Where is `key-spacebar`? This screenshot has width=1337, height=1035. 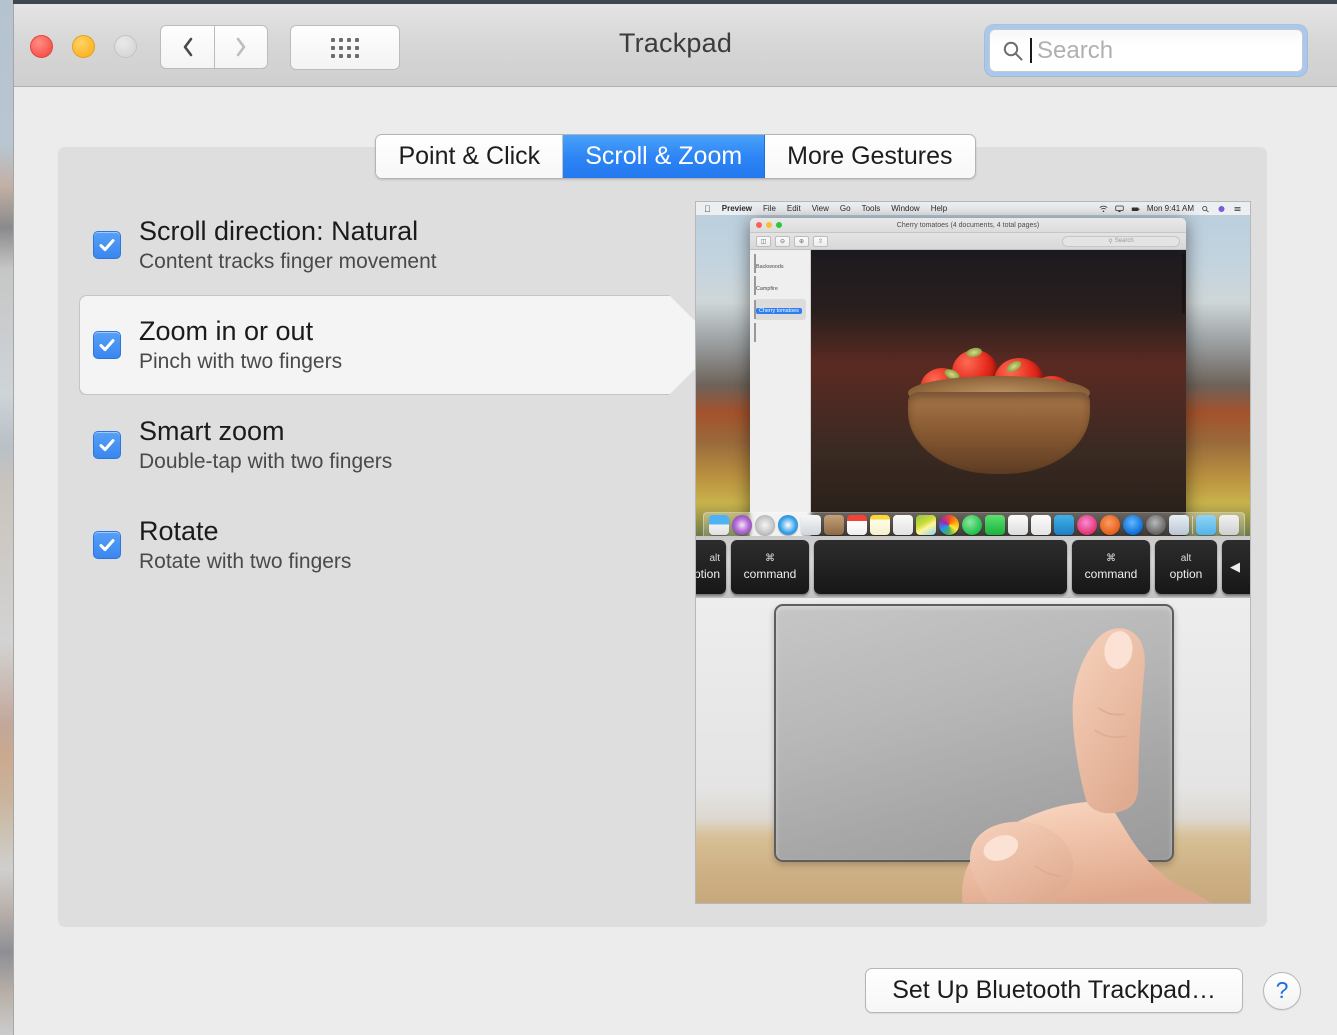
key-spacebar is located at coordinates (940, 567).